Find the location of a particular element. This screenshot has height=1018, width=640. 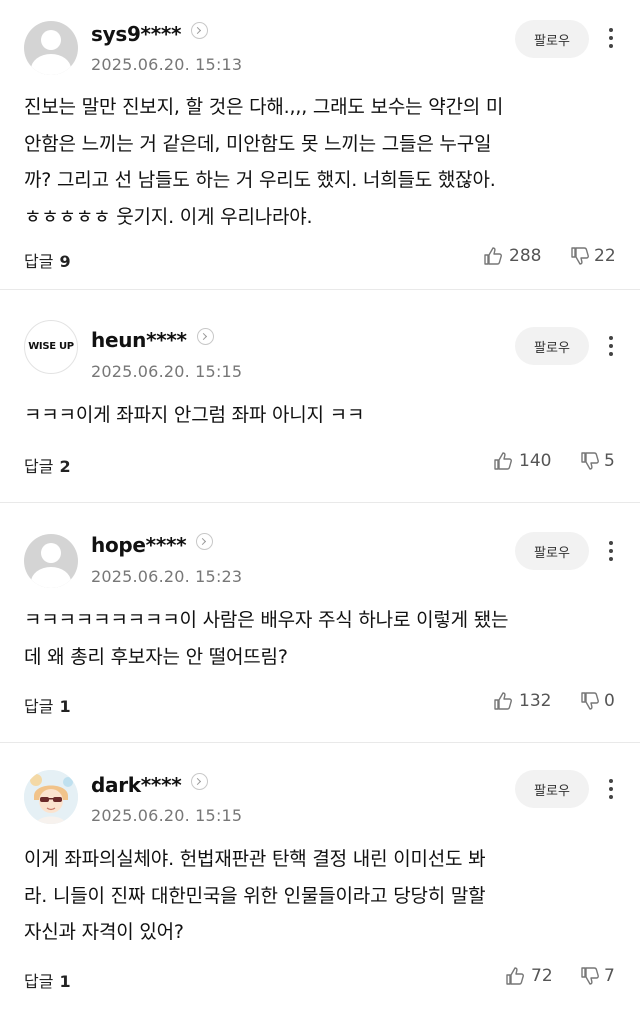

dislike-count: 0 is located at coordinates (609, 701).